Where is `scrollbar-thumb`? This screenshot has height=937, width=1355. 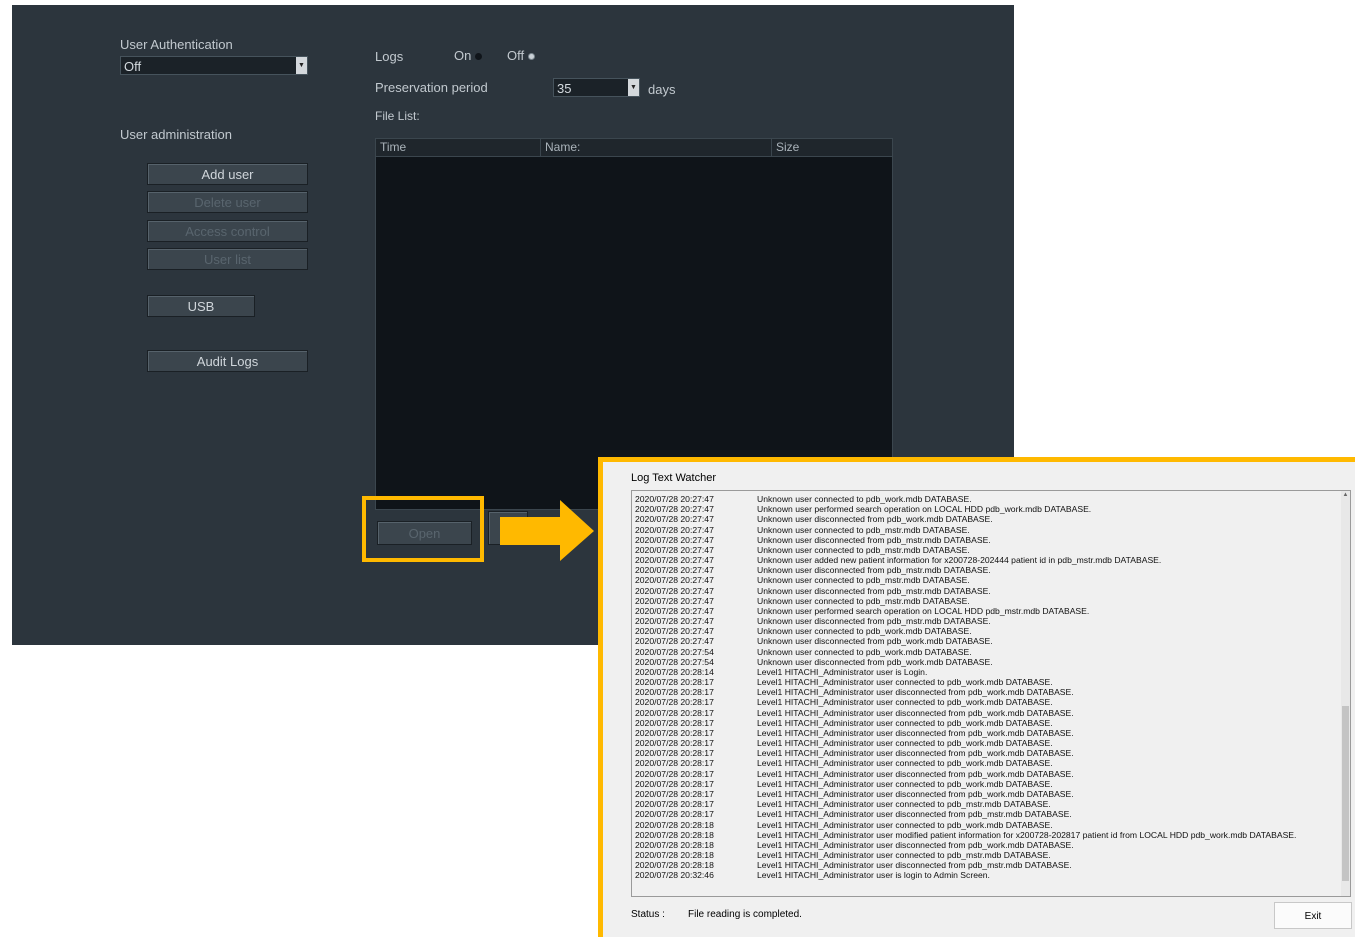 scrollbar-thumb is located at coordinates (1345, 793).